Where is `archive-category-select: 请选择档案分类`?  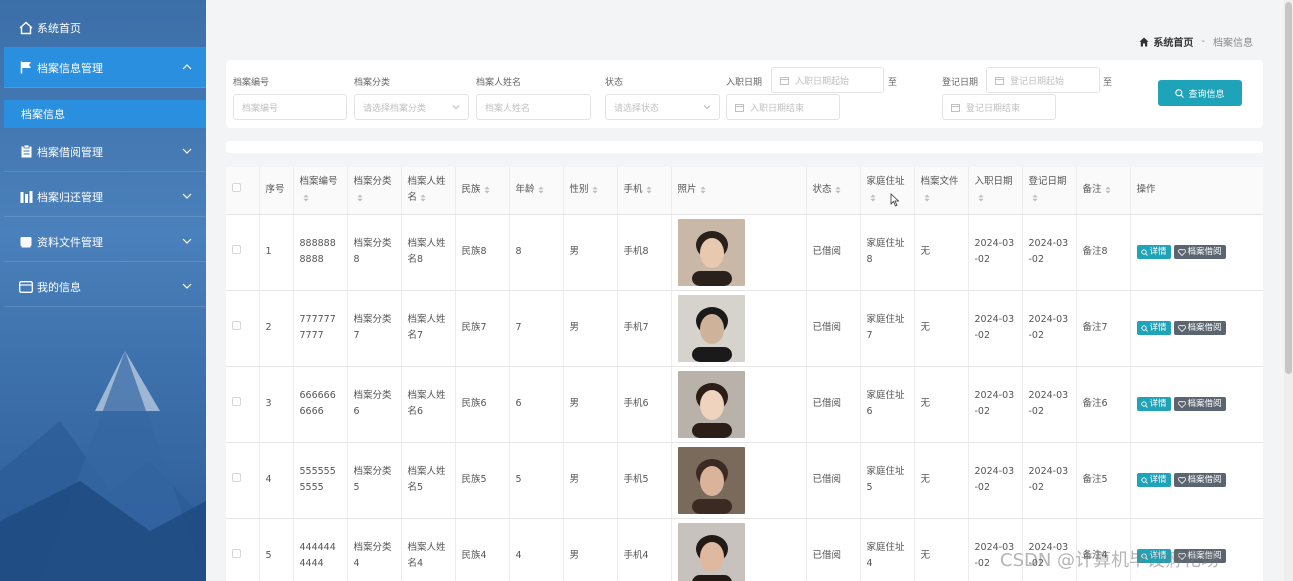
archive-category-select: 请选择档案分类 is located at coordinates (411, 107).